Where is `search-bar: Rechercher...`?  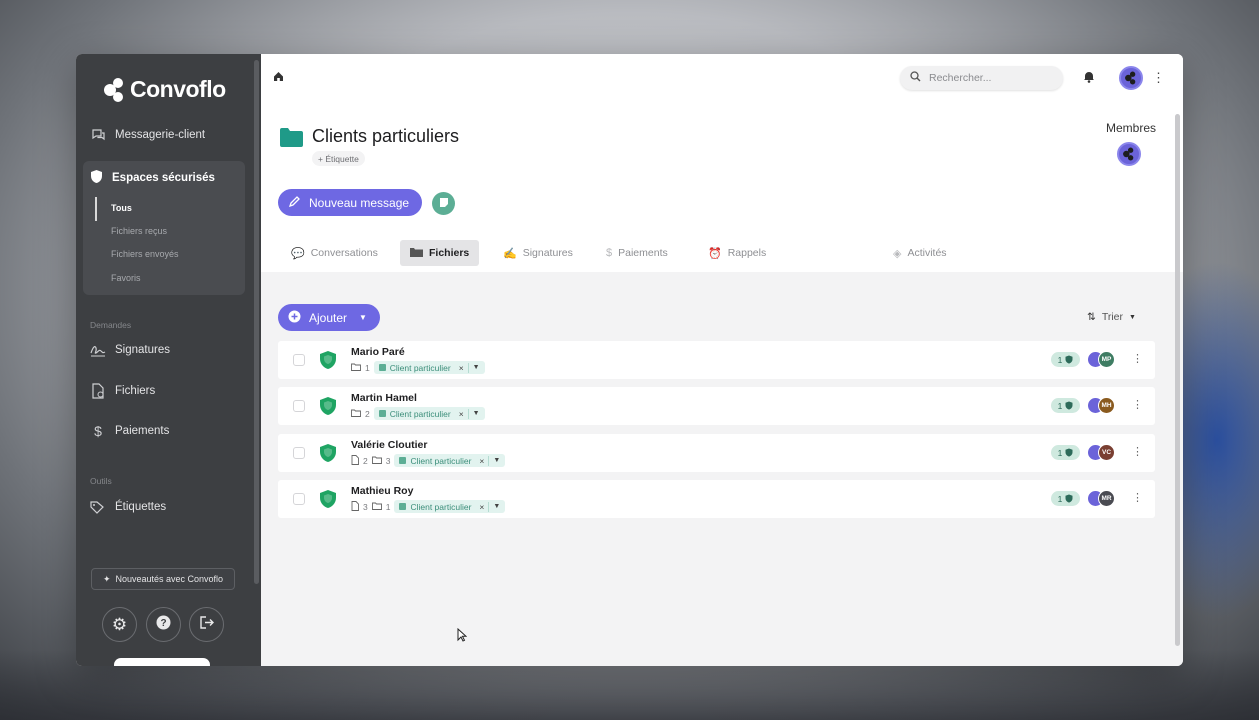
search-bar: Rechercher... is located at coordinates (981, 78).